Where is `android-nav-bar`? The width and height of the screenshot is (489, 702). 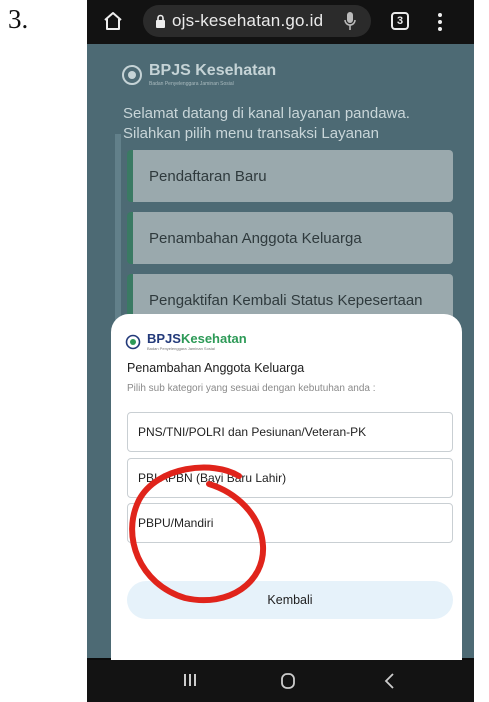
android-nav-bar is located at coordinates (280, 681).